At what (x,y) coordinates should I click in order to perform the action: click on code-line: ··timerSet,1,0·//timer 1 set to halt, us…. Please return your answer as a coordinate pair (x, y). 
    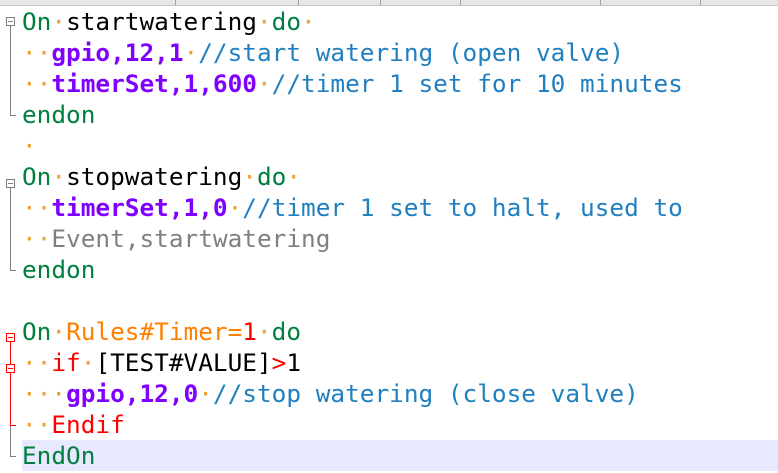
    Looking at the image, I should click on (400, 207).